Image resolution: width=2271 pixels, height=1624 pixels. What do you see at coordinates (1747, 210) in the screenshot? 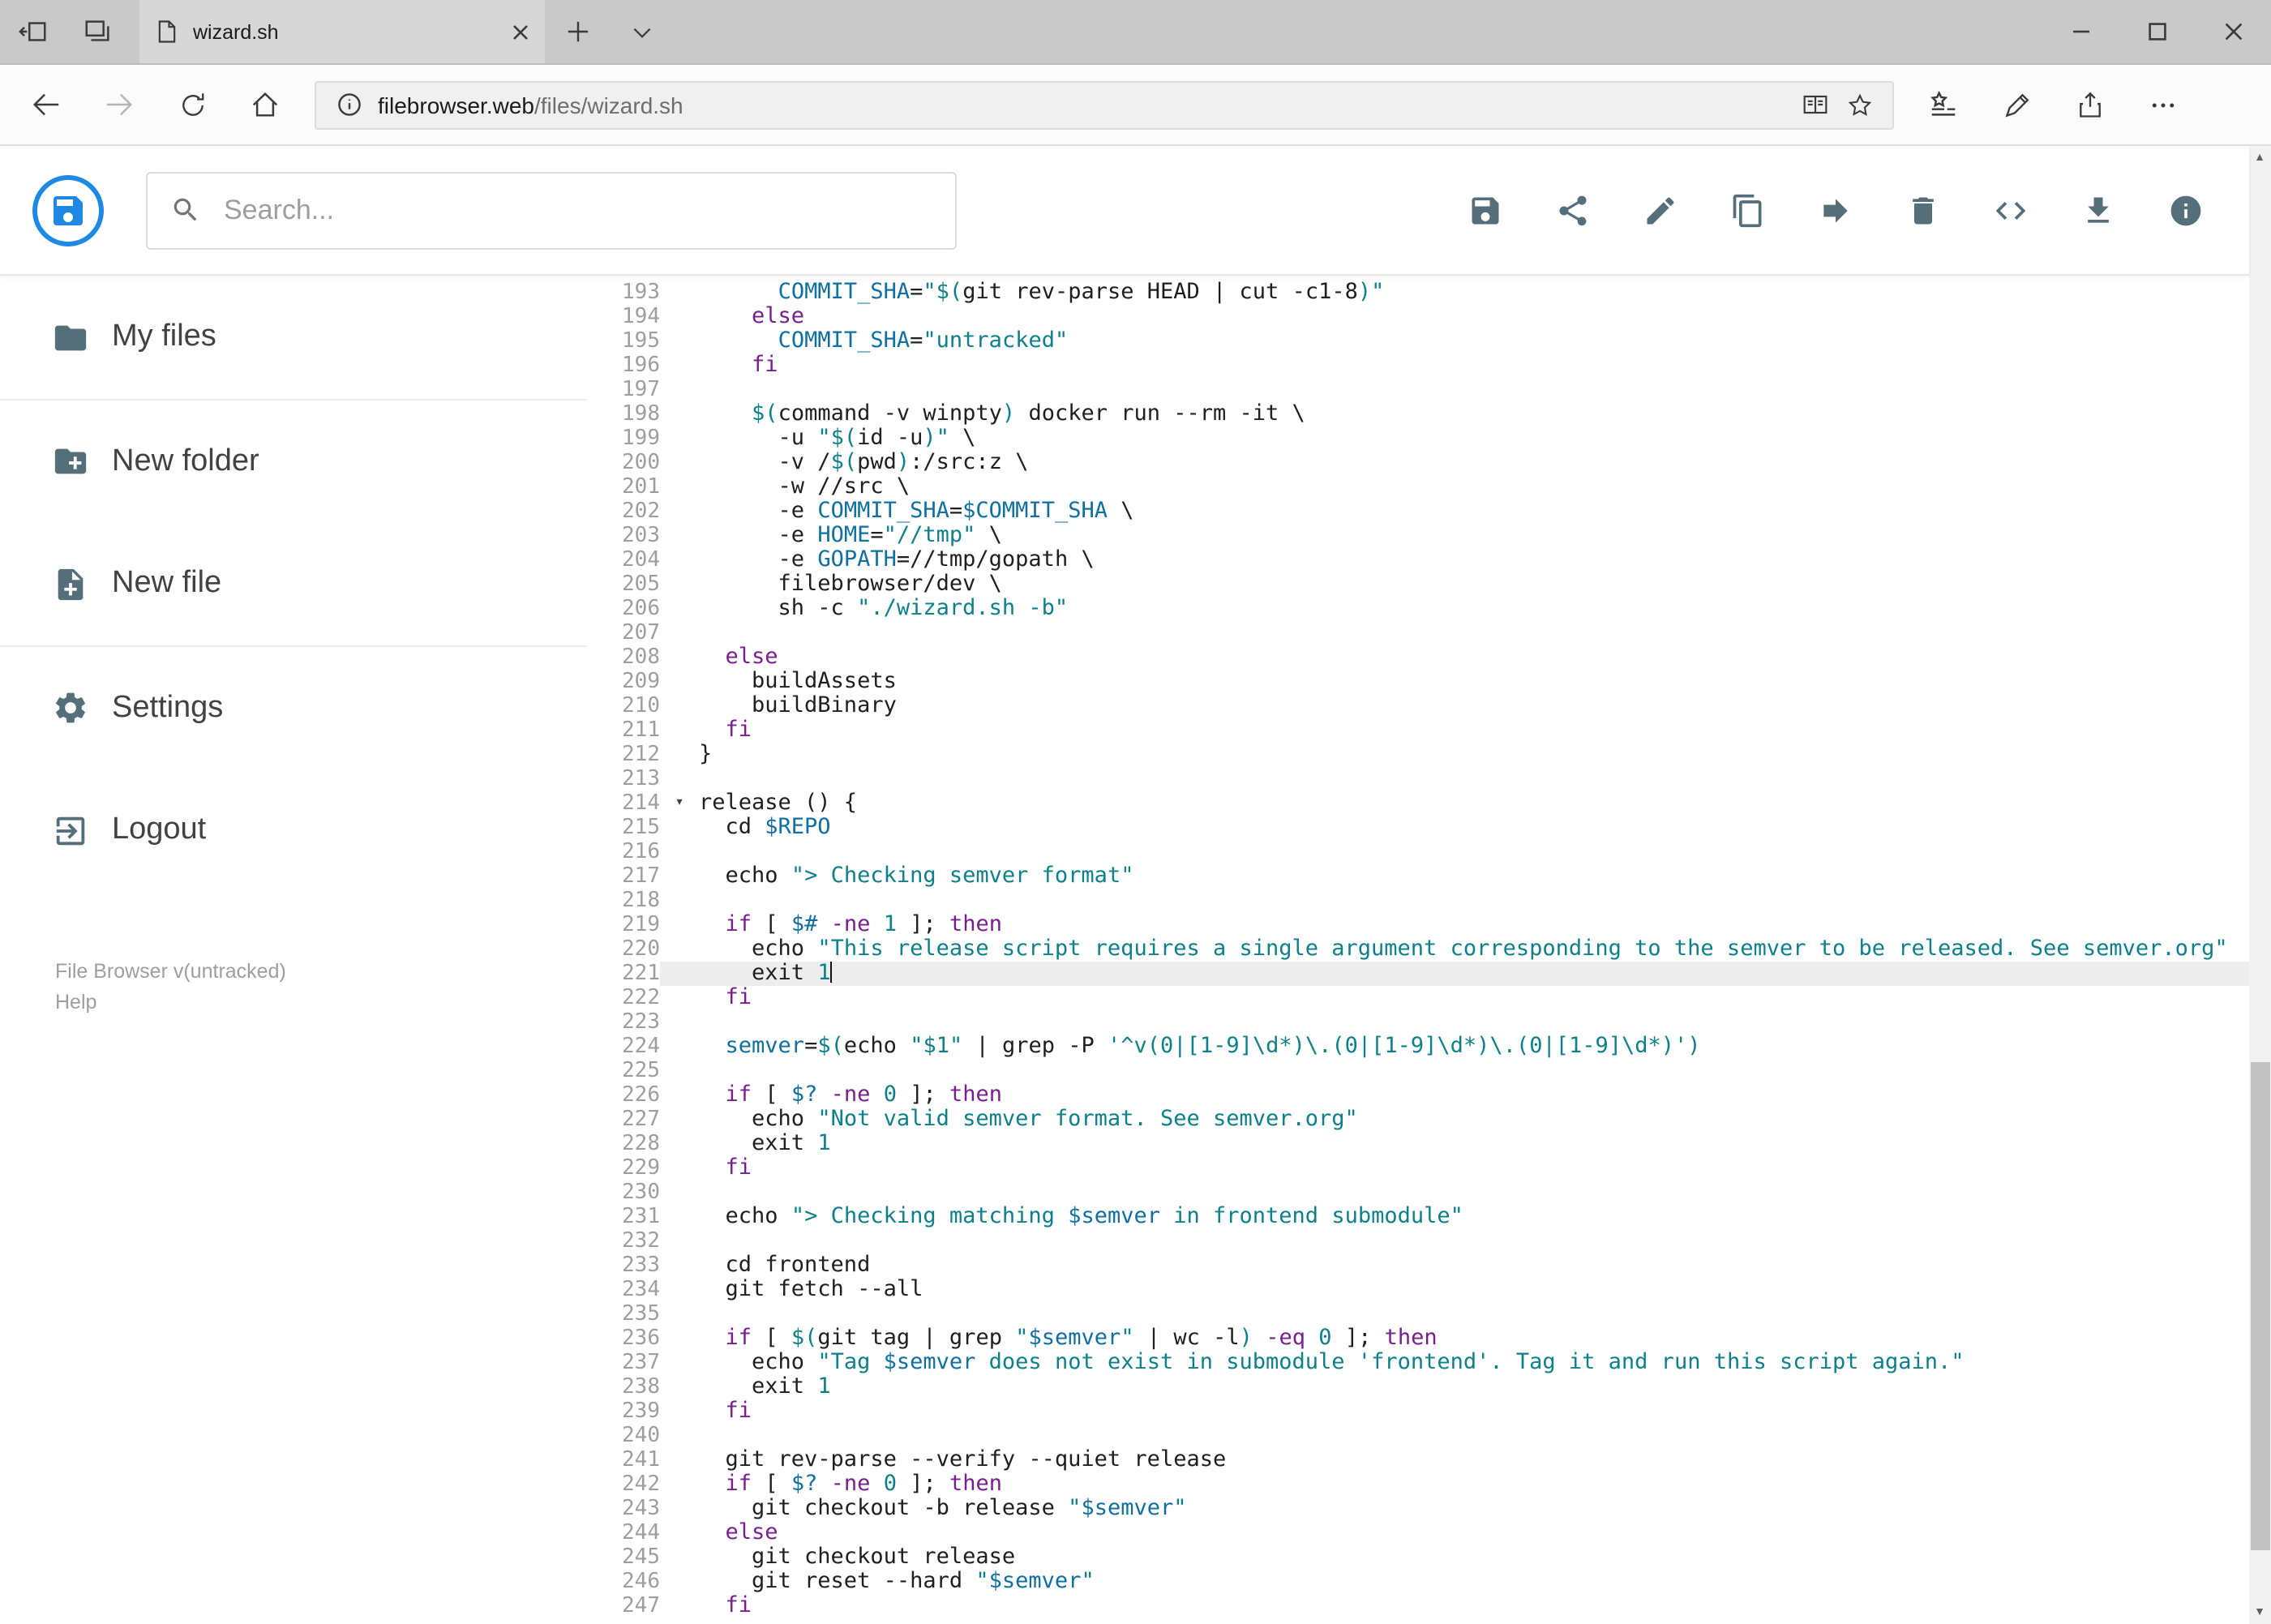
I see `copy-button` at bounding box center [1747, 210].